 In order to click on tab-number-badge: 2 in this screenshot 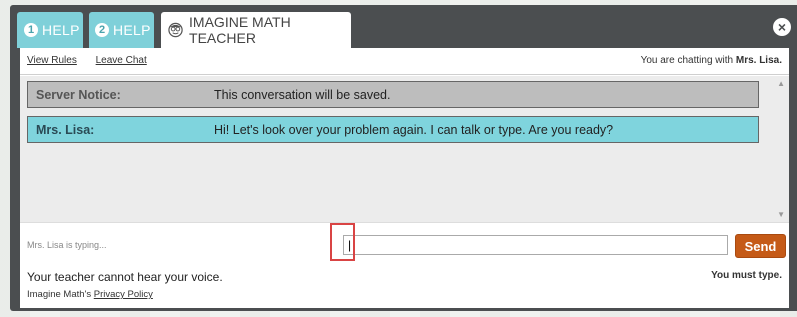, I will do `click(102, 30)`.